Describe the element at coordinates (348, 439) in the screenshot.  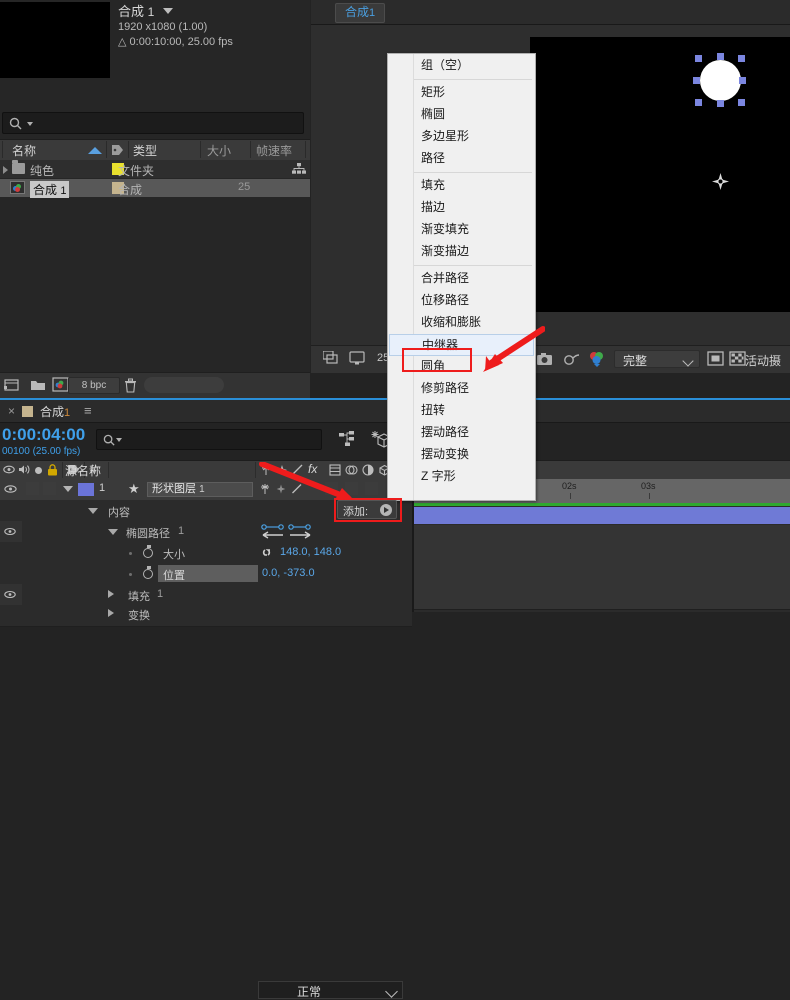
I see `composition-flowchart-icon` at that location.